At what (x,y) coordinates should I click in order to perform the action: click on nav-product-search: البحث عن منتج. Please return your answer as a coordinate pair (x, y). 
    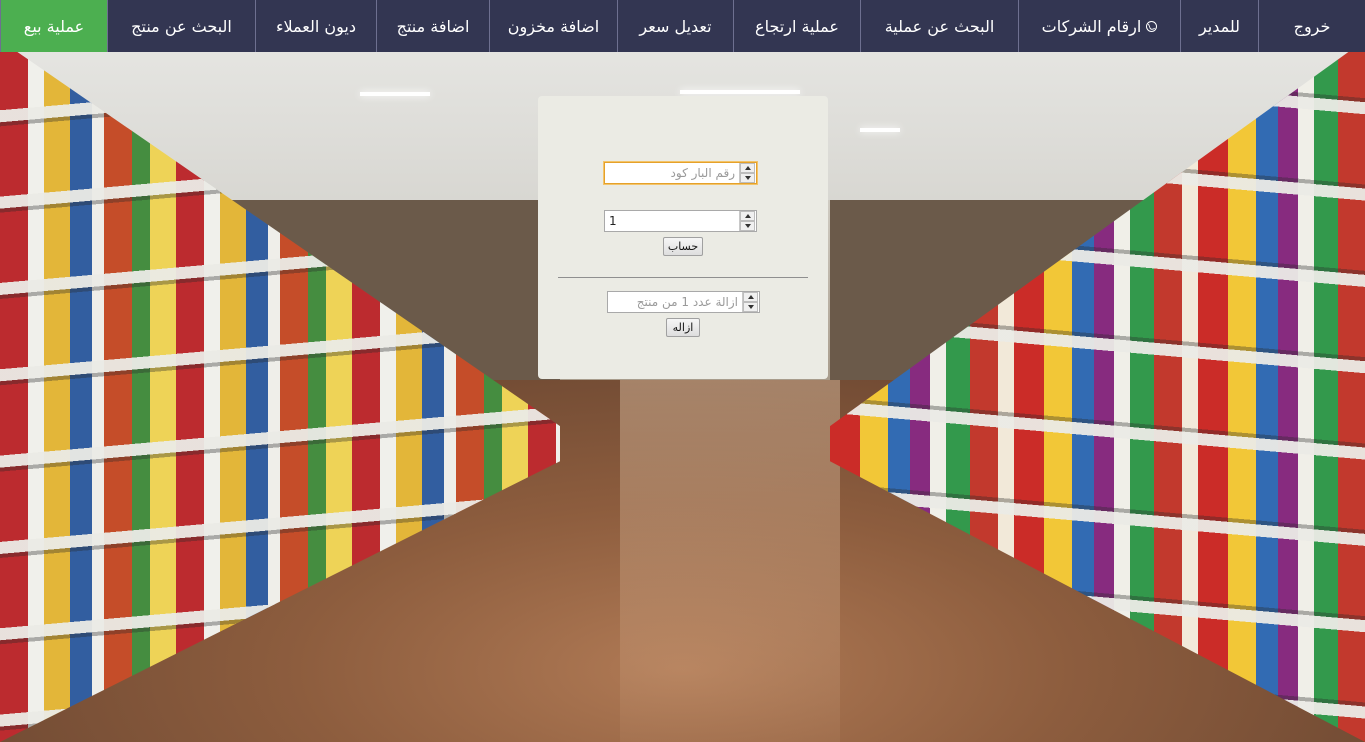
    Looking at the image, I should click on (181, 26).